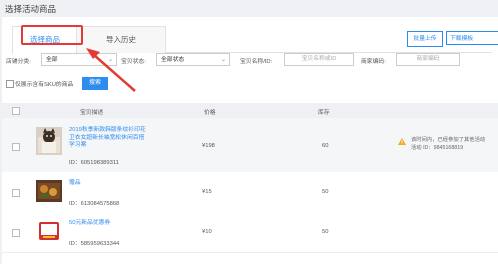  I want to click on annotation-arrow-icon, so click(111, 70).